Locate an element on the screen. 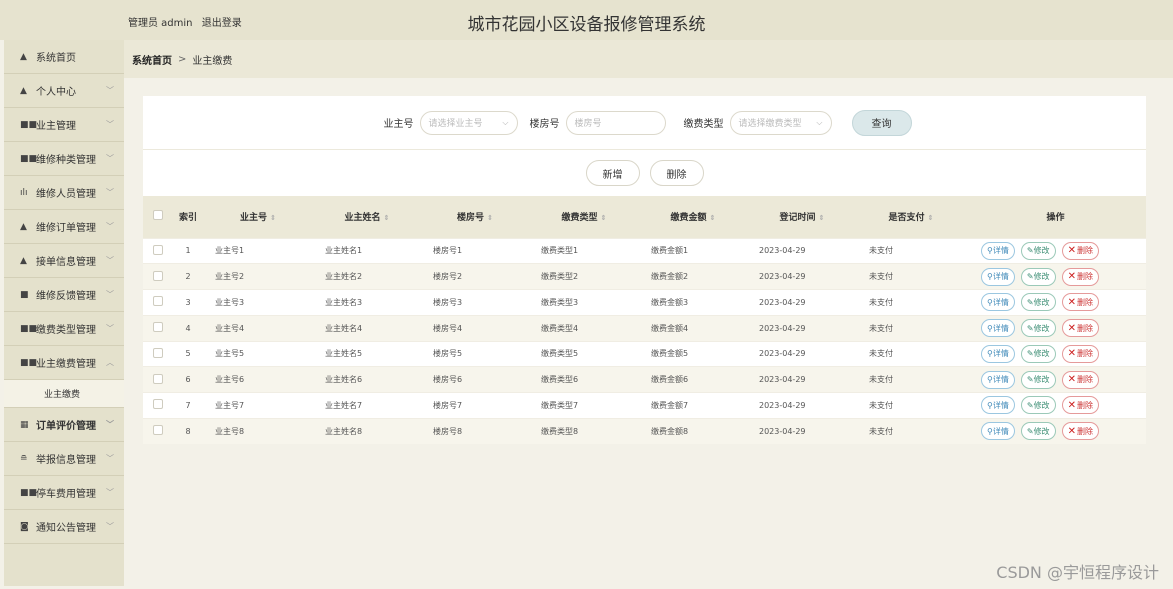 Image resolution: width=1173 pixels, height=589 pixels. sidebar-item-7: ■ 维修反馈管理 ﹀ is located at coordinates (64, 295).